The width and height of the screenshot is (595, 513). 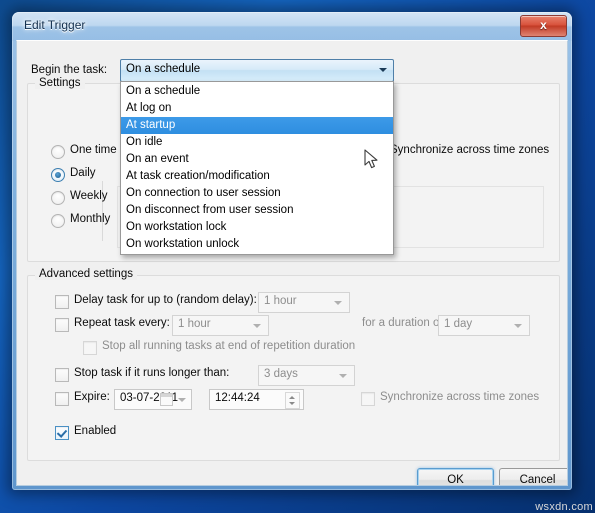 I want to click on radio-daily-label: Daily, so click(x=83, y=173).